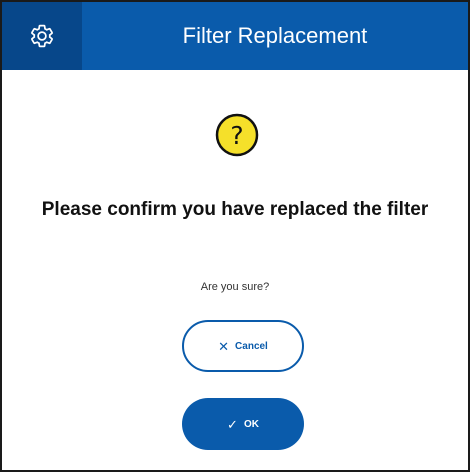 Image resolution: width=470 pixels, height=472 pixels. Describe the element at coordinates (251, 424) in the screenshot. I see `ok-button-label: OK` at that location.